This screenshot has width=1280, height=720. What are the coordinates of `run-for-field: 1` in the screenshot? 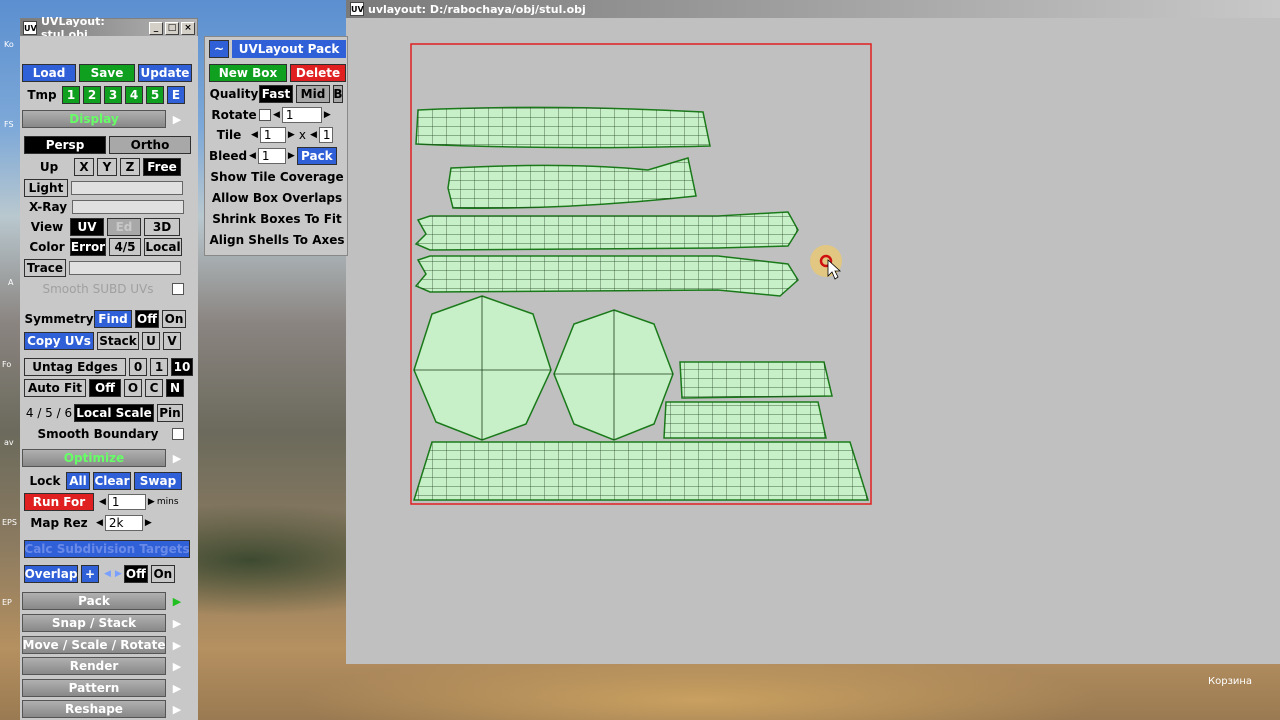 It's located at (126, 502).